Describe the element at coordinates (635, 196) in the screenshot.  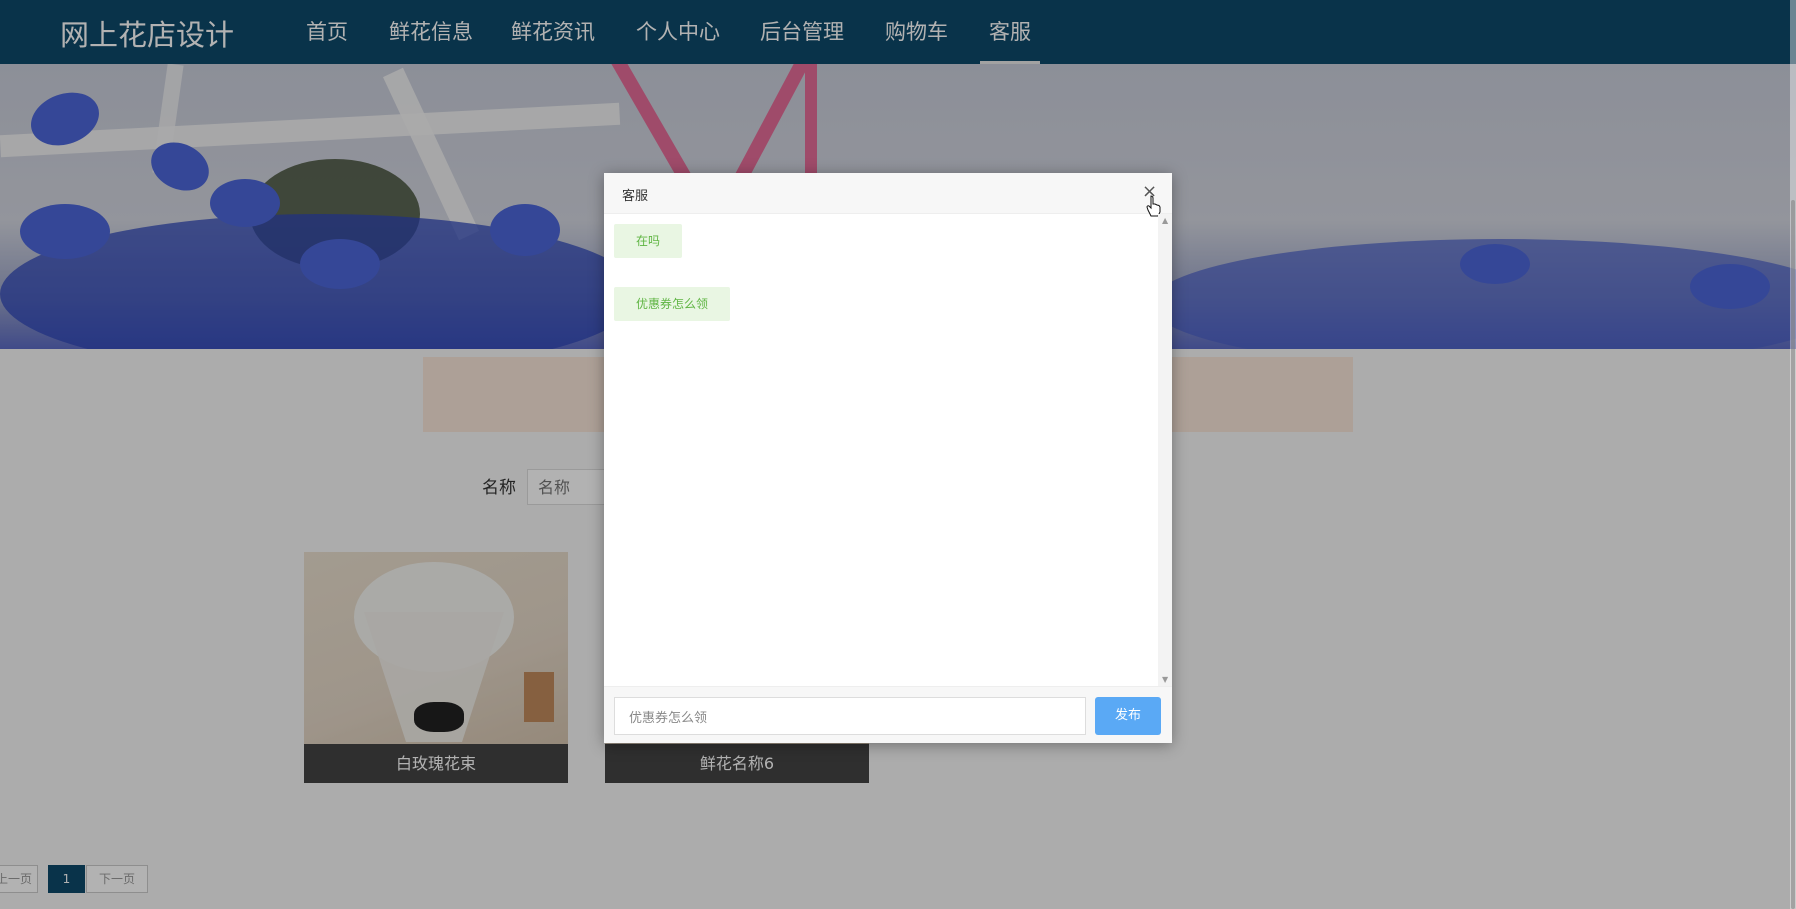
I see `dialog-title: 客服` at that location.